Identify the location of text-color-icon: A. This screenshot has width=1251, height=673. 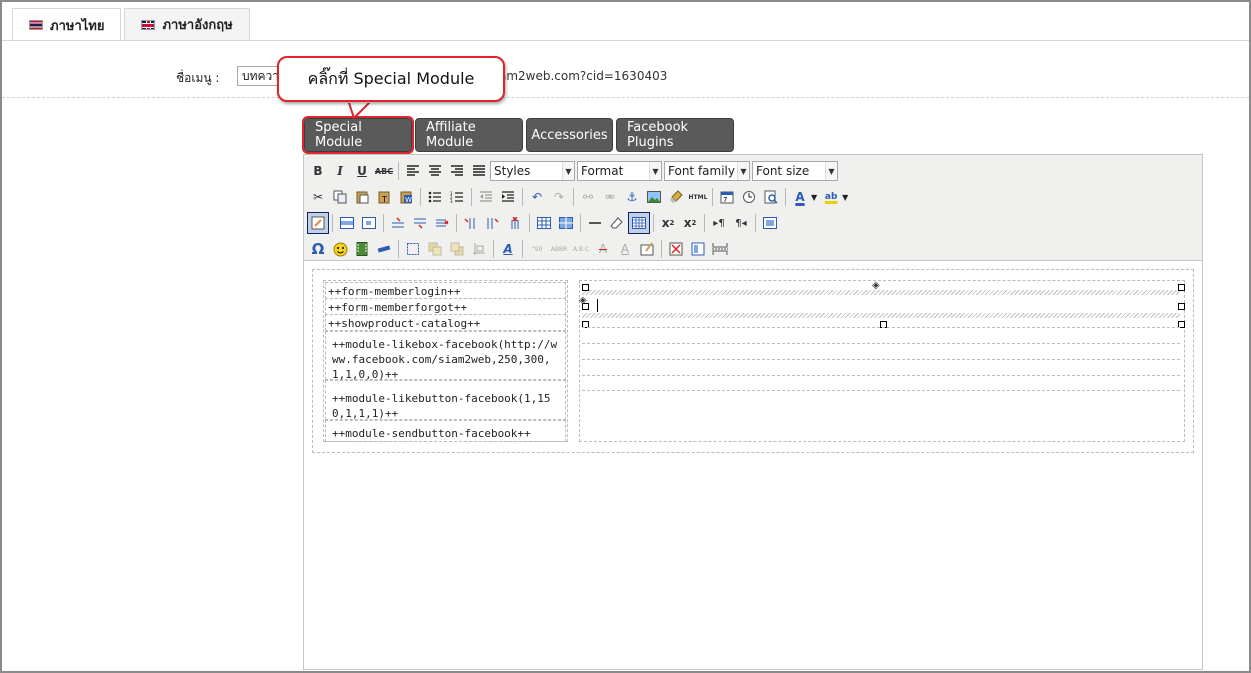
(800, 197).